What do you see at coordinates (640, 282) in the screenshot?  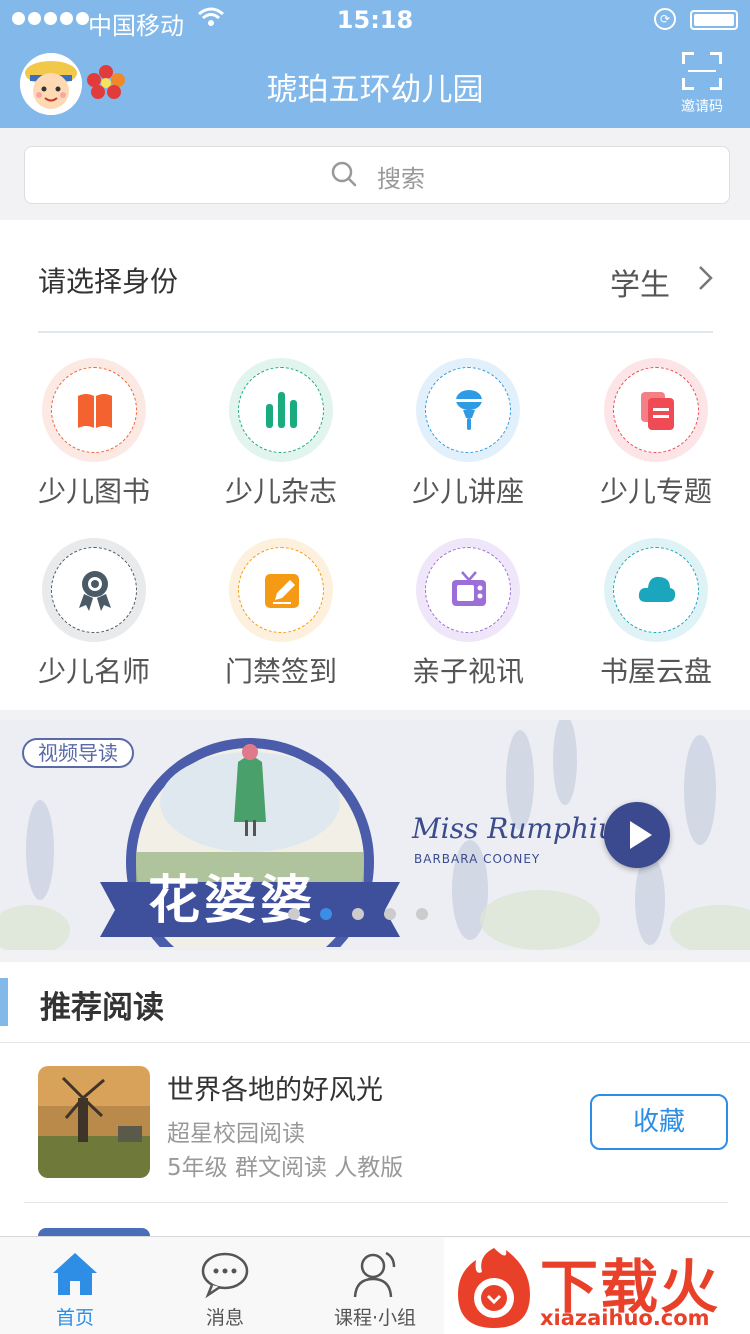 I see `identity-select: 学生` at bounding box center [640, 282].